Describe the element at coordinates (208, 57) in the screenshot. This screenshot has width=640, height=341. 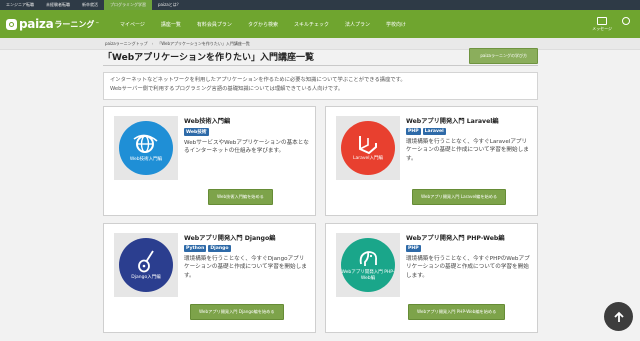
I see `page-title: 「Webアプリケーションを作りたい」入門講座一覧` at that location.